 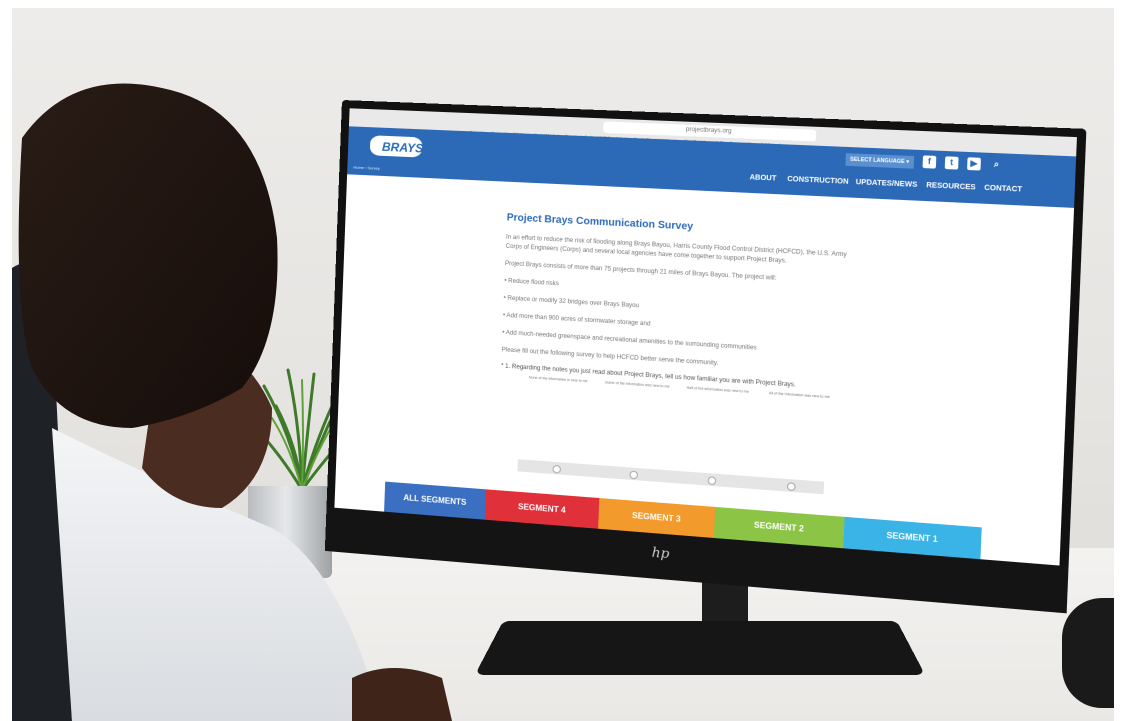 What do you see at coordinates (660, 554) in the screenshot?
I see `hp-logo: hp` at bounding box center [660, 554].